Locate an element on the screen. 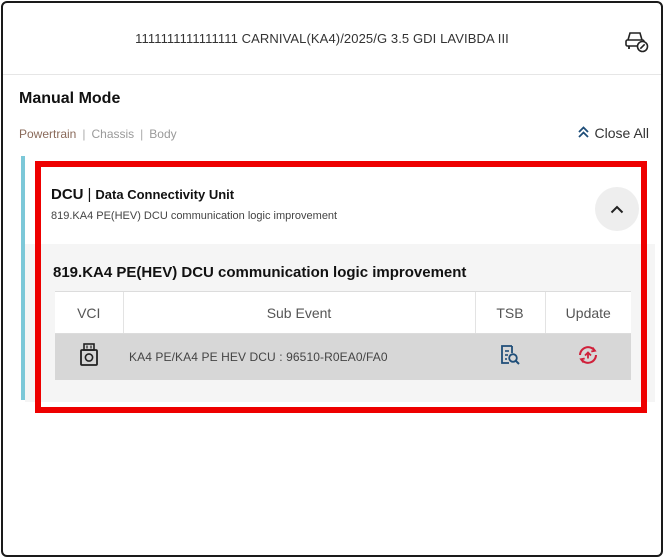 This screenshot has height=558, width=670. vci-device-icon is located at coordinates (89, 355).